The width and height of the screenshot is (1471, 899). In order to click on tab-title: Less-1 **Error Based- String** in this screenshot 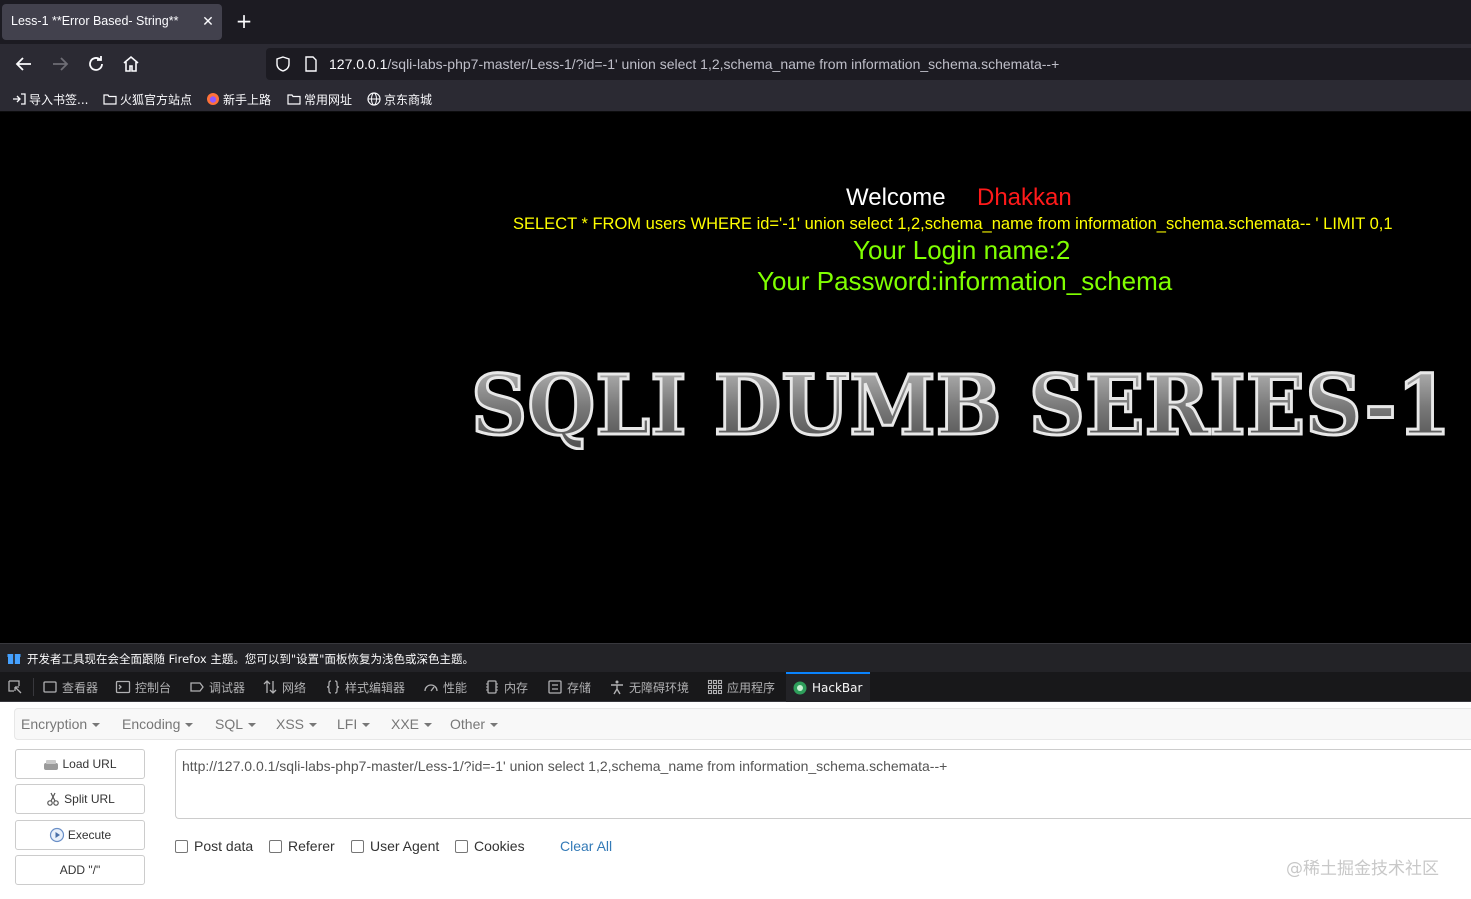, I will do `click(95, 21)`.